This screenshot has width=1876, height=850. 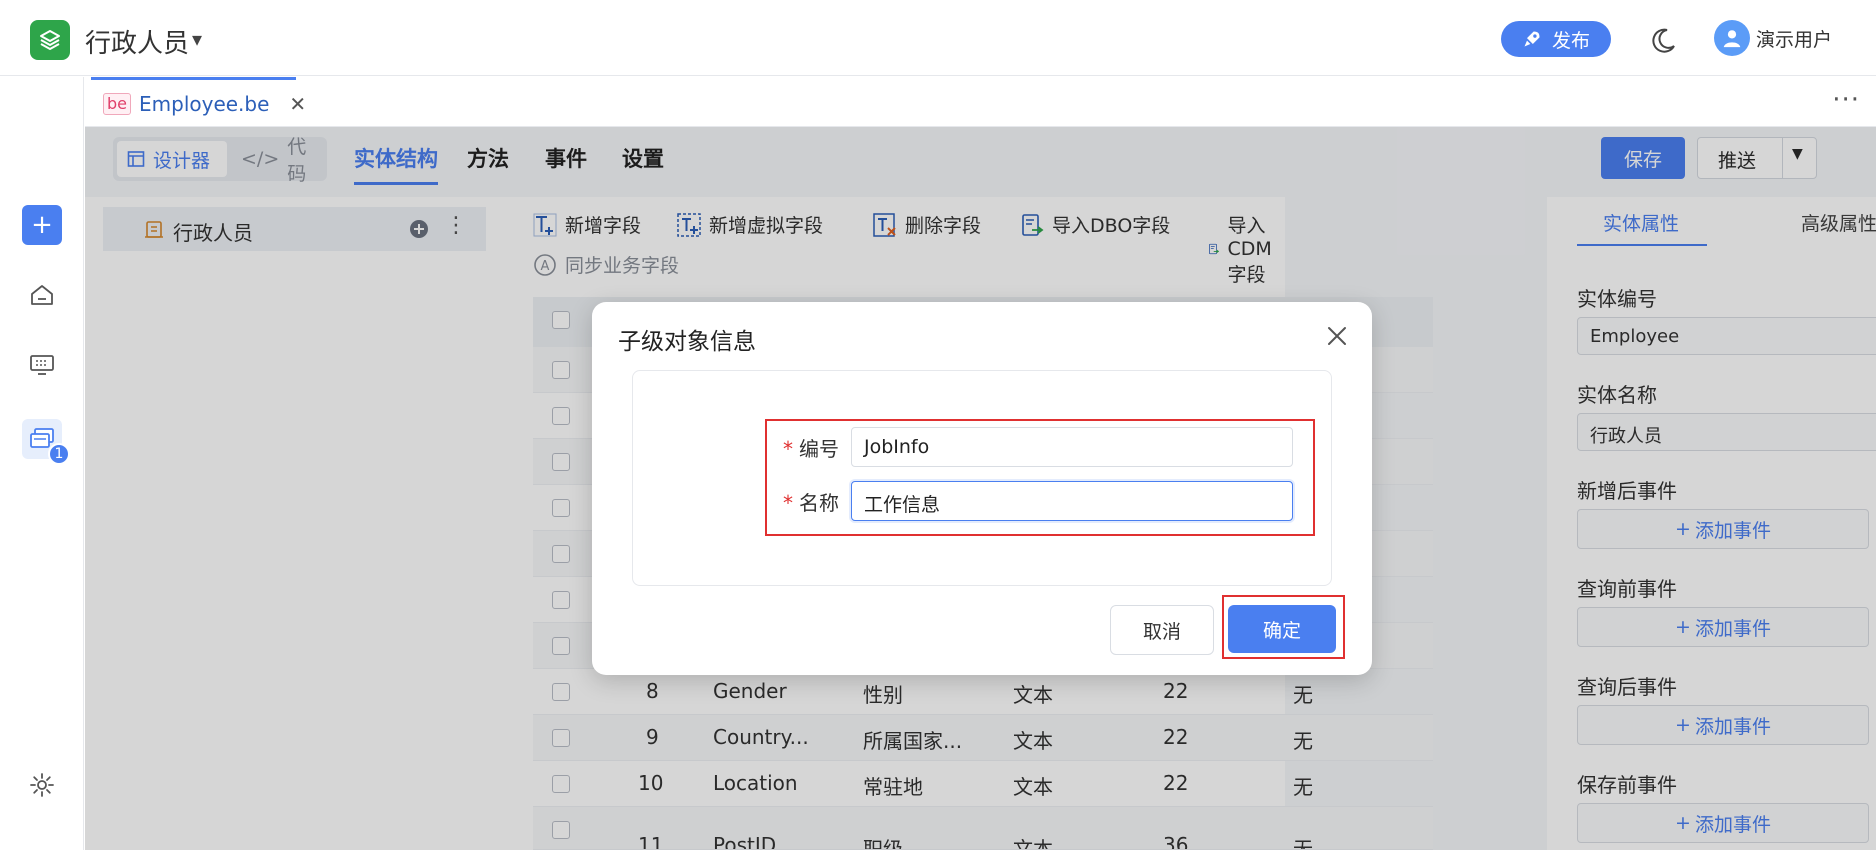 What do you see at coordinates (59, 454) in the screenshot?
I see `count-badge: 1` at bounding box center [59, 454].